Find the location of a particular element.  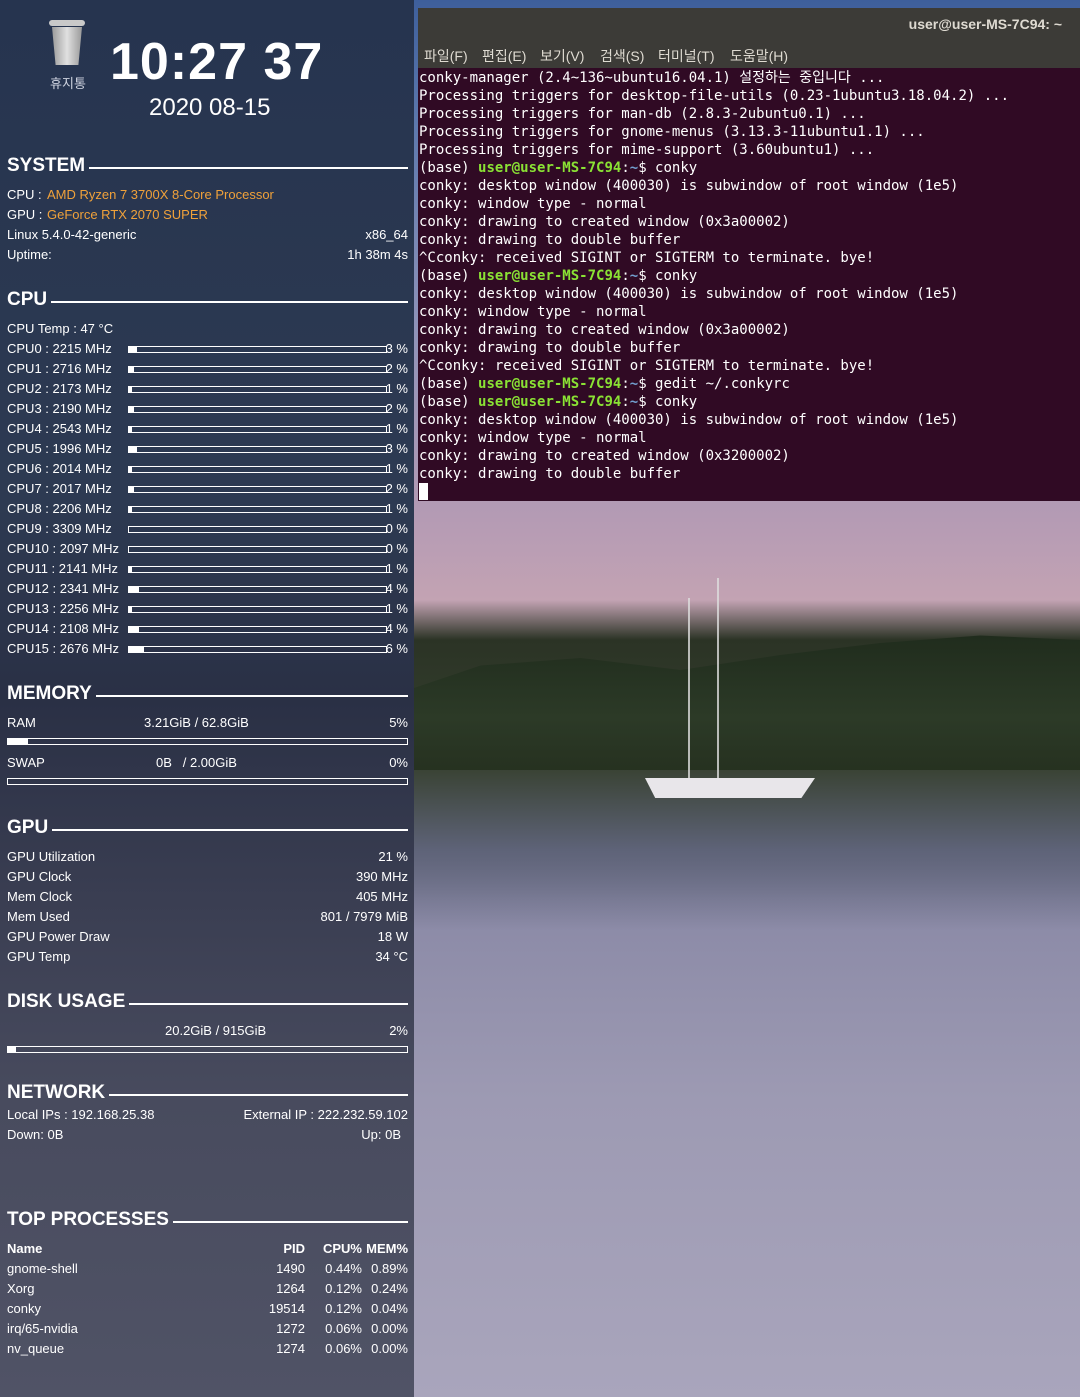

cpu-core-label: CPU12 : 2341 MHz is located at coordinates (63, 588).